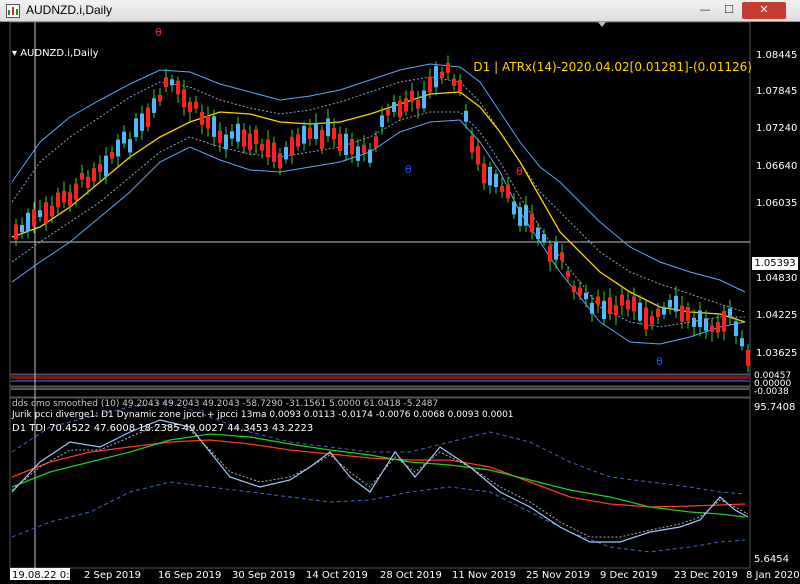 This screenshot has height=584, width=800. What do you see at coordinates (729, 10) in the screenshot?
I see `maximize-button: ☐` at bounding box center [729, 10].